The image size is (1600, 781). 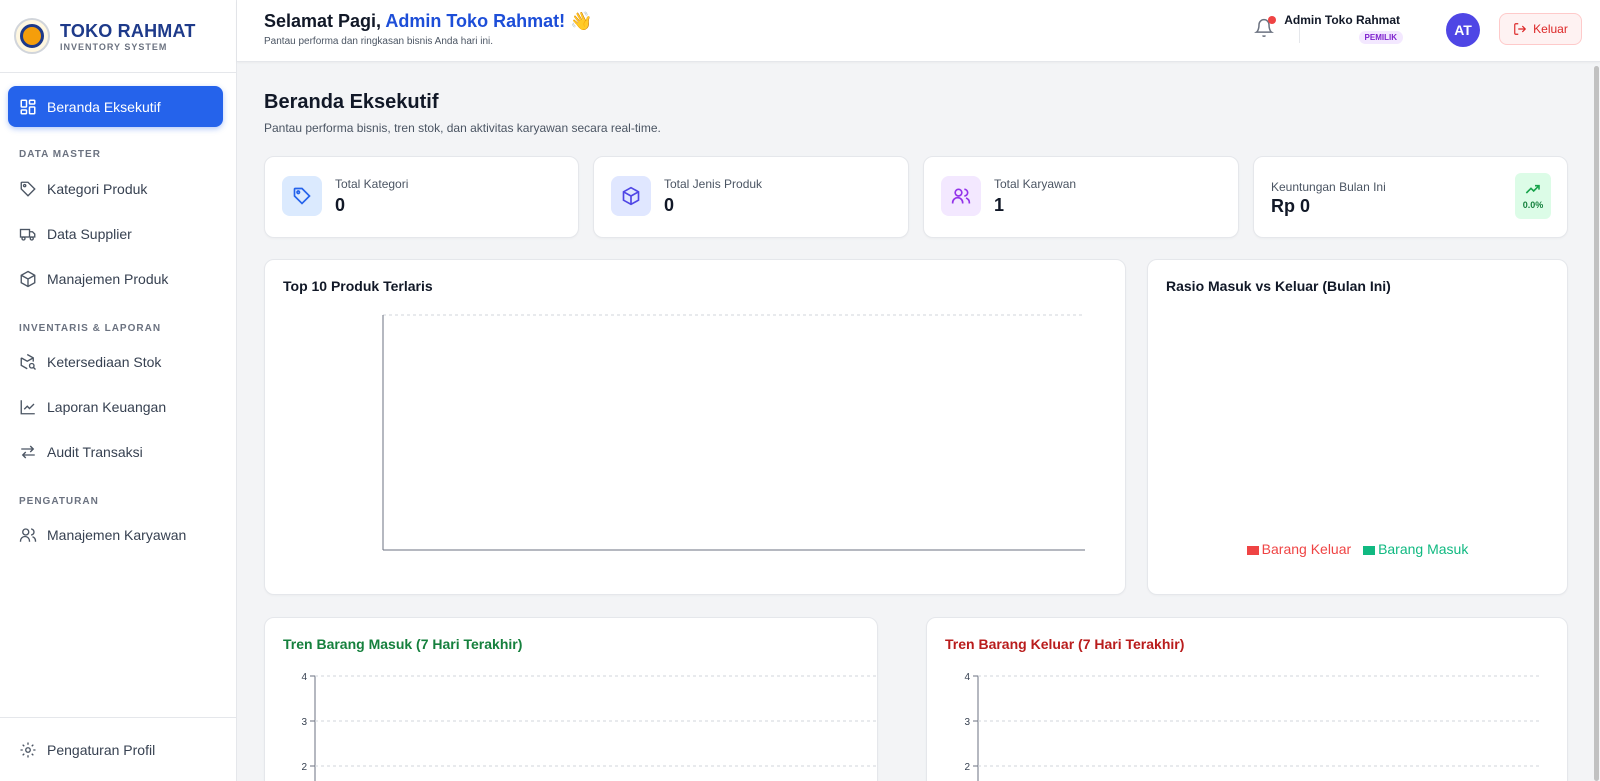 I want to click on stat-value: 1, so click(x=999, y=205).